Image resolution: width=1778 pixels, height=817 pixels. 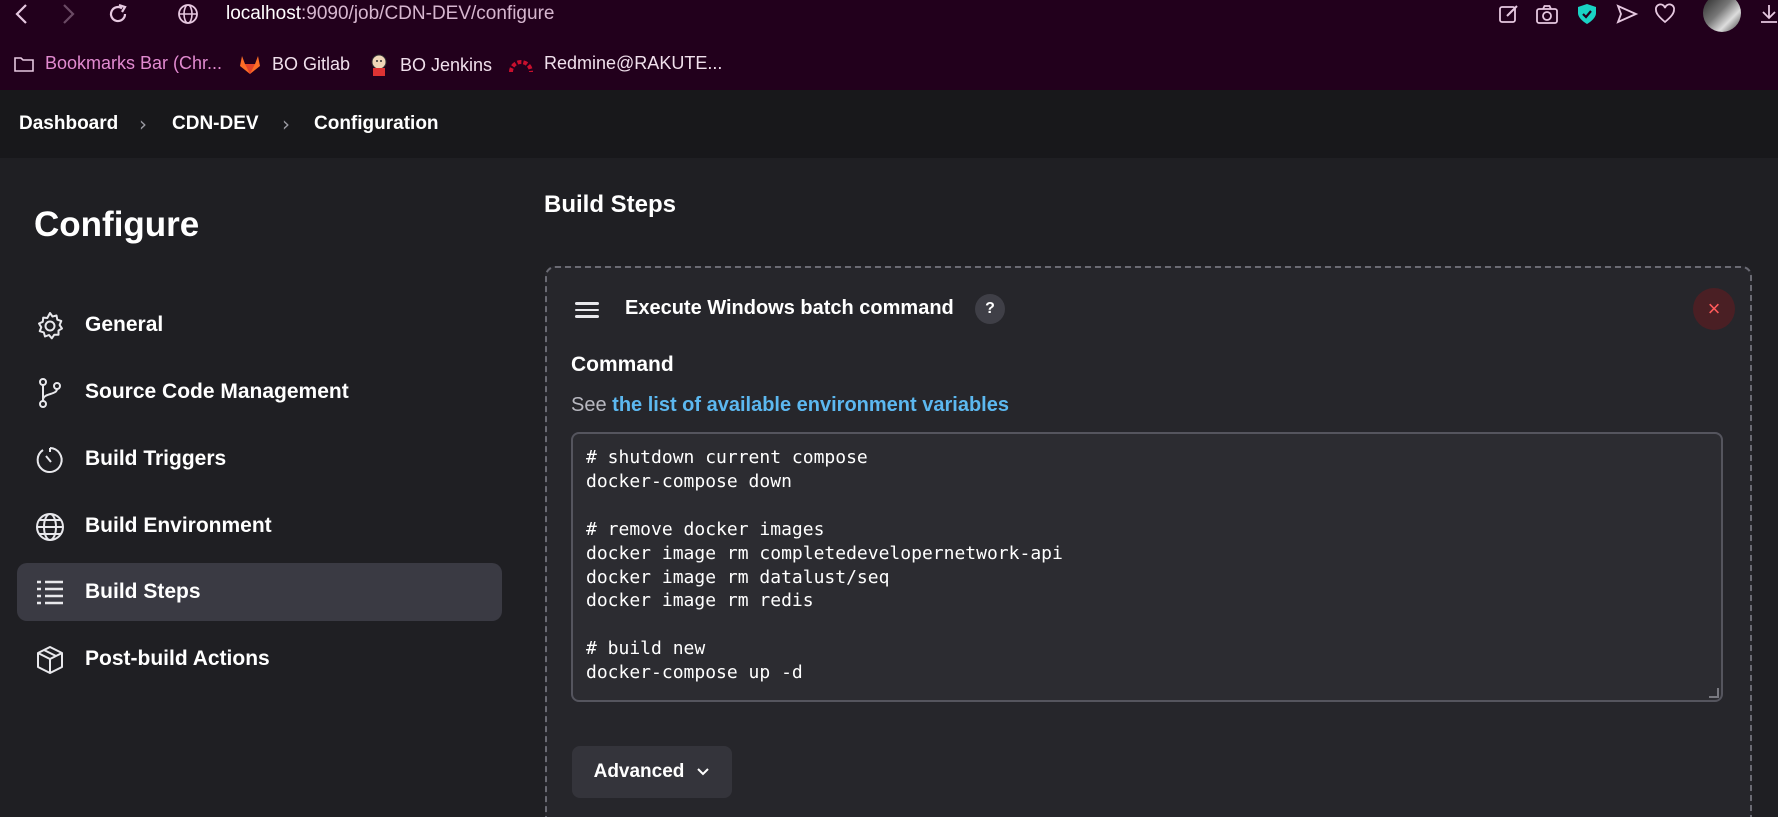 What do you see at coordinates (259, 325) in the screenshot?
I see `sidebar-item-general: General` at bounding box center [259, 325].